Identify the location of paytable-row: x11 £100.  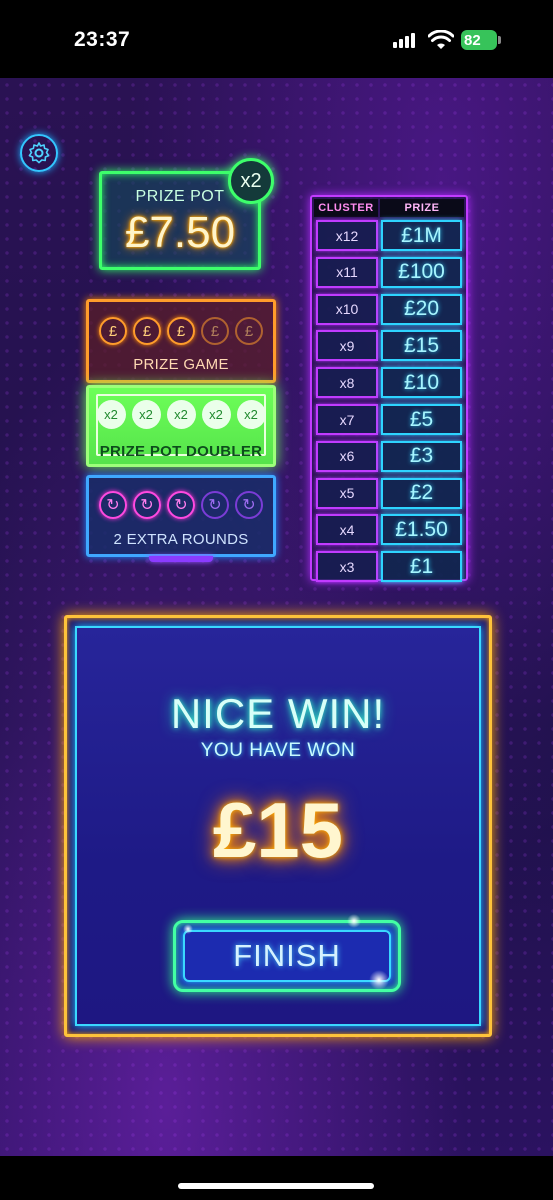
(389, 272).